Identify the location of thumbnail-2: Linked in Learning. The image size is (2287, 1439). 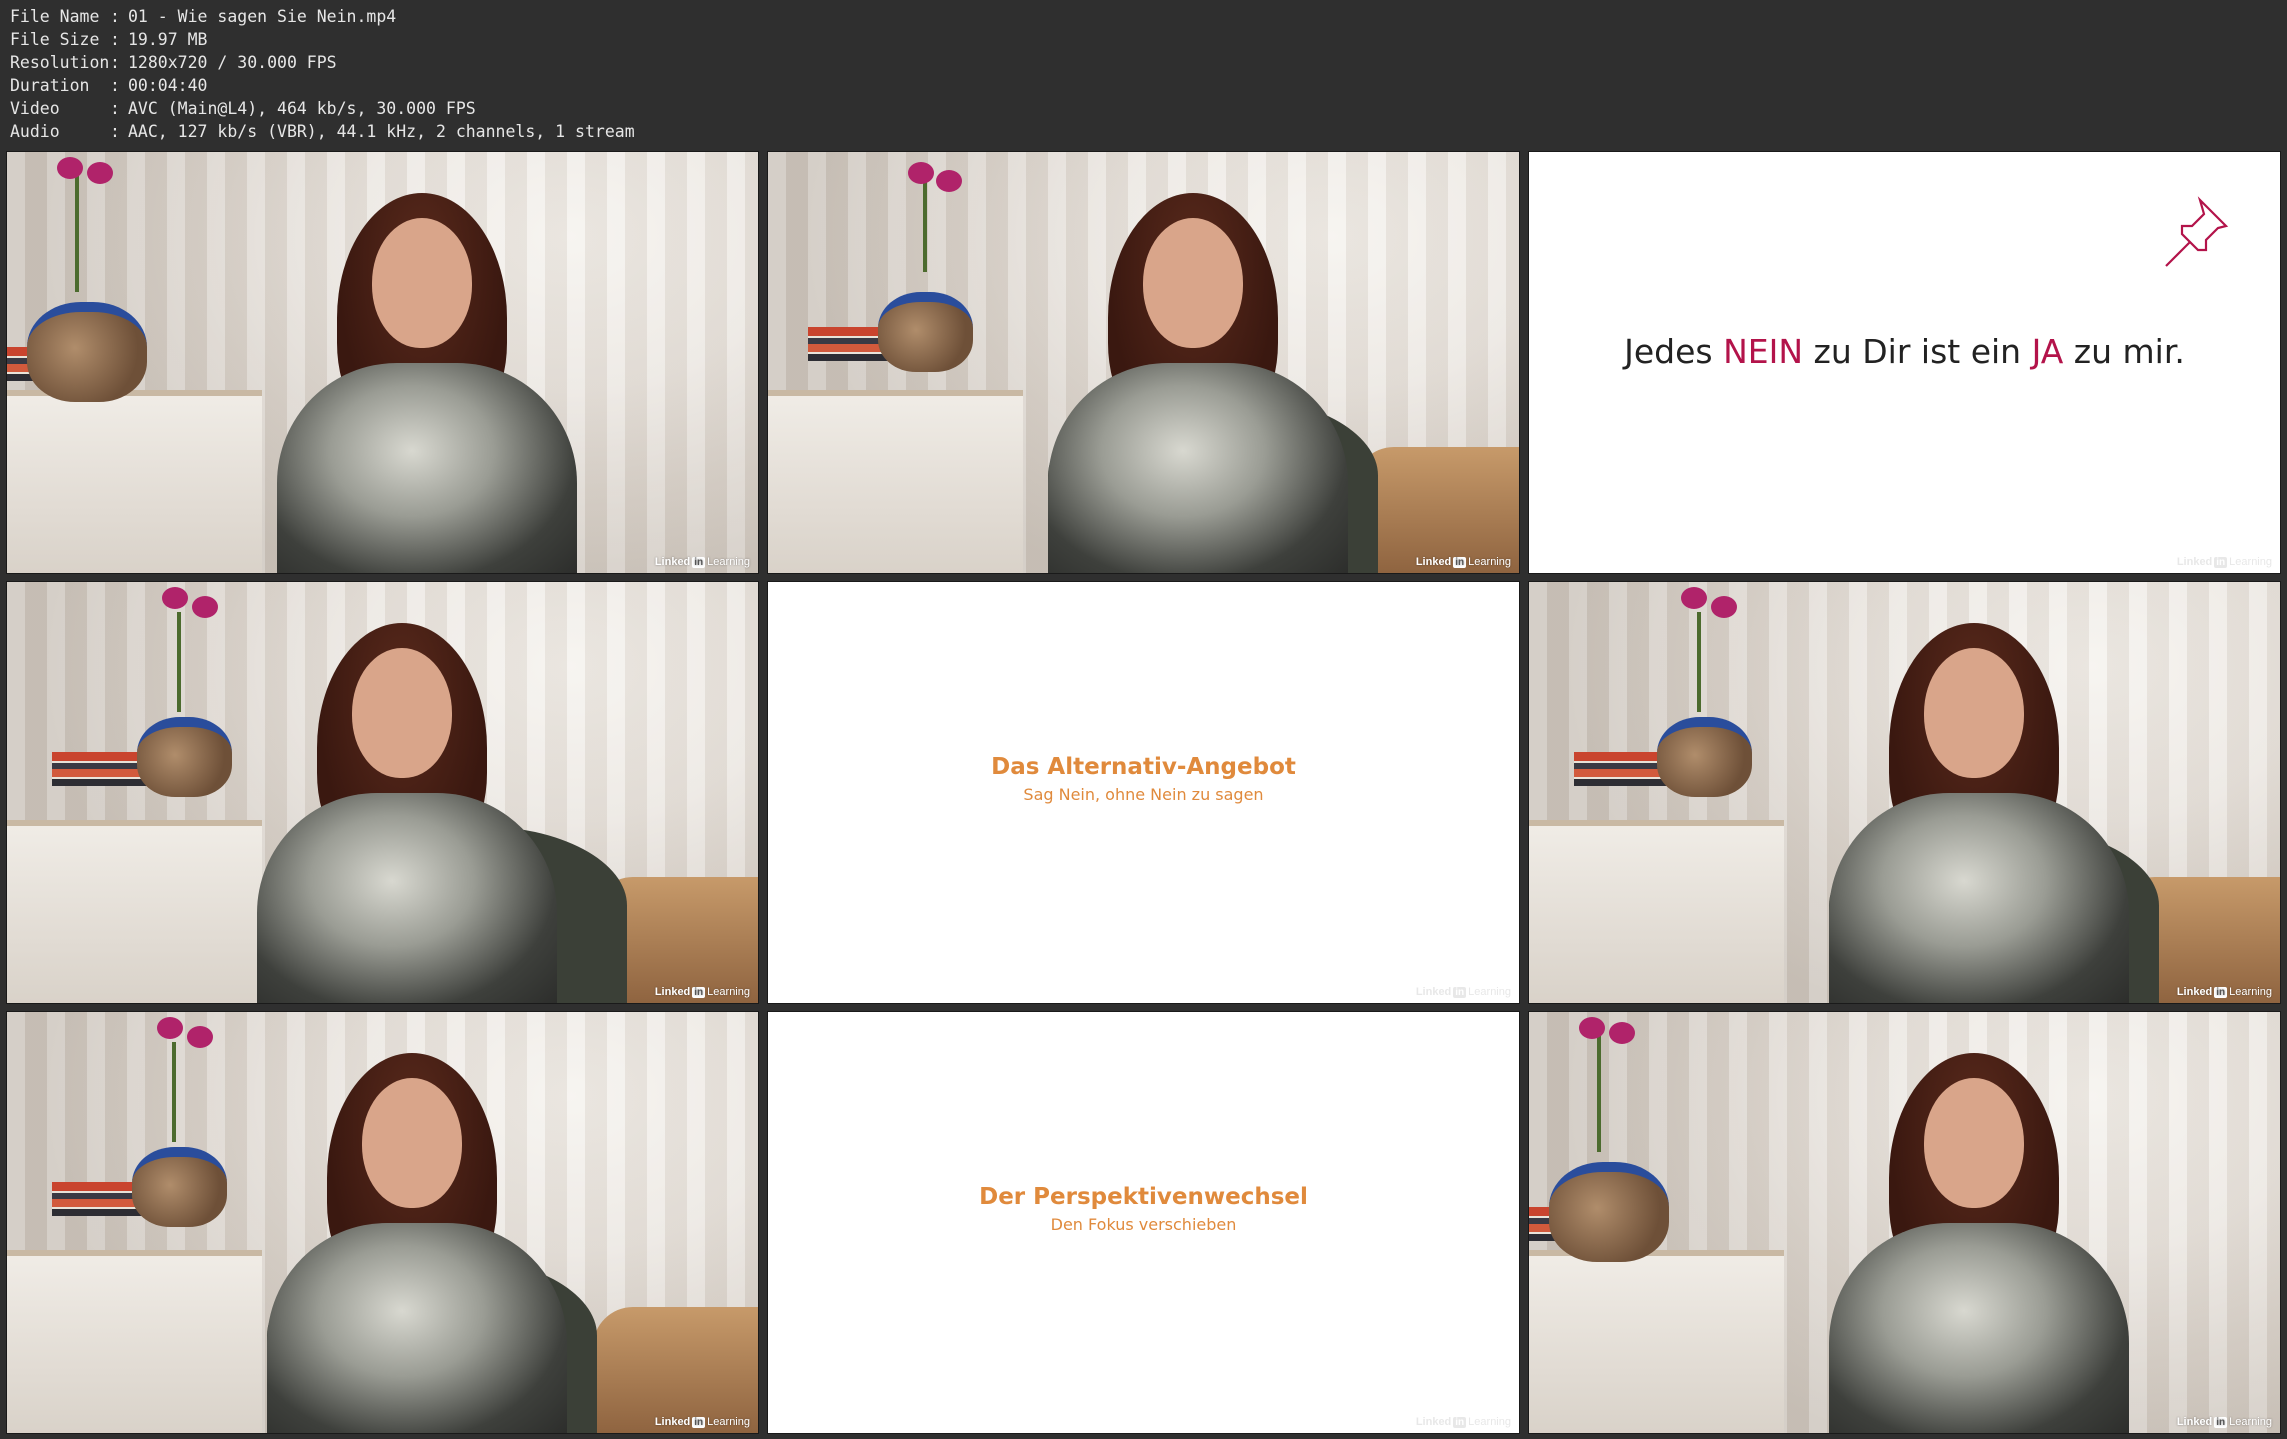
(1143, 362).